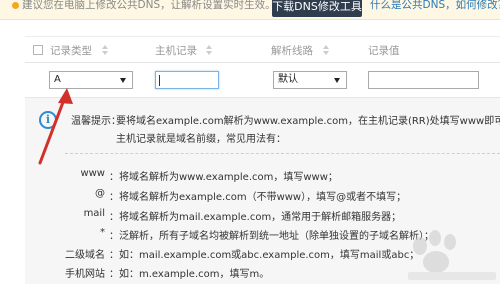 Image resolution: width=500 pixels, height=284 pixels. I want to click on select-all-checkbox, so click(38, 50).